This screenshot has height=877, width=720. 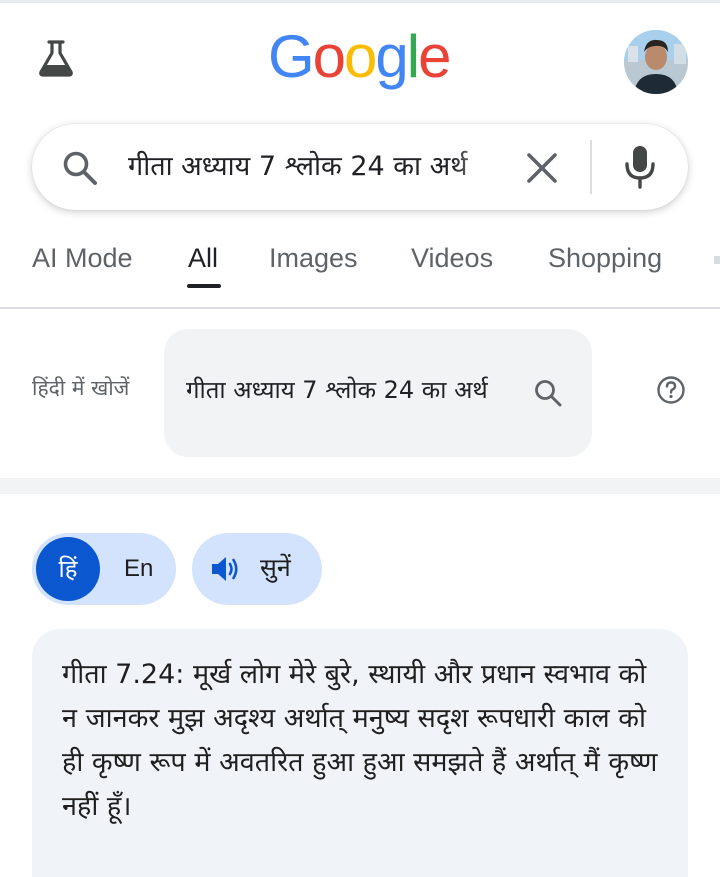 I want to click on google-logo: Google, so click(x=363, y=57).